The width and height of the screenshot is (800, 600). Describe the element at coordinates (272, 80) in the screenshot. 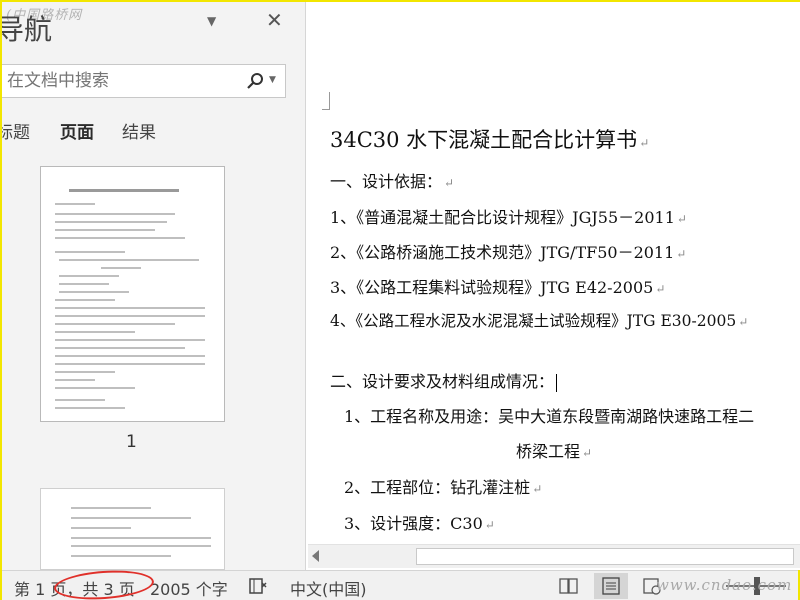

I see `search-options-chevron-icon: ▼` at that location.